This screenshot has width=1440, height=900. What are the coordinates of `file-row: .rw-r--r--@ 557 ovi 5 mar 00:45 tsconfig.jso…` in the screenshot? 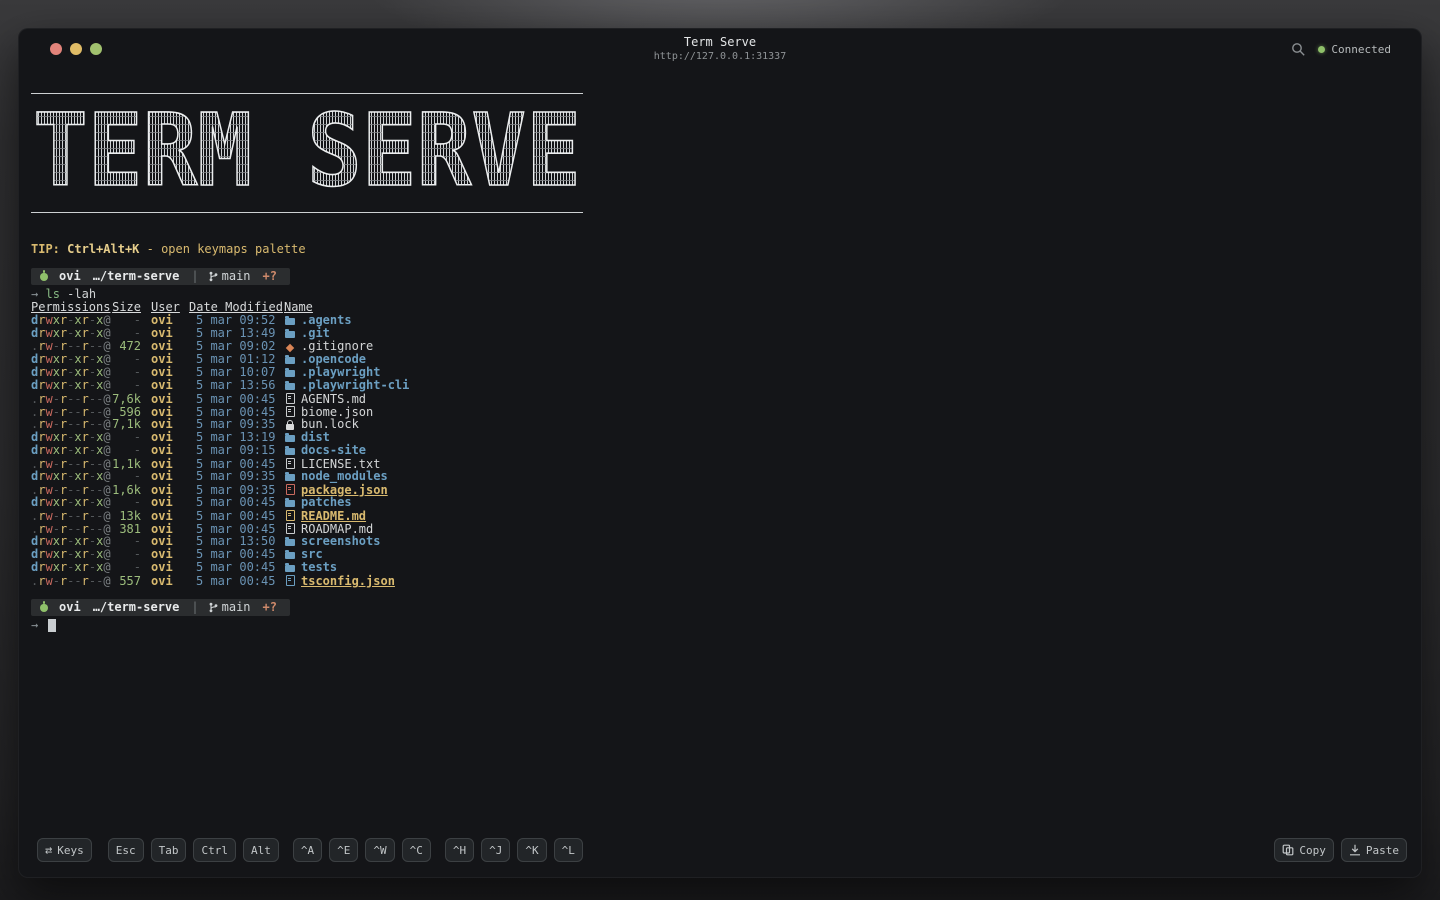 It's located at (719, 581).